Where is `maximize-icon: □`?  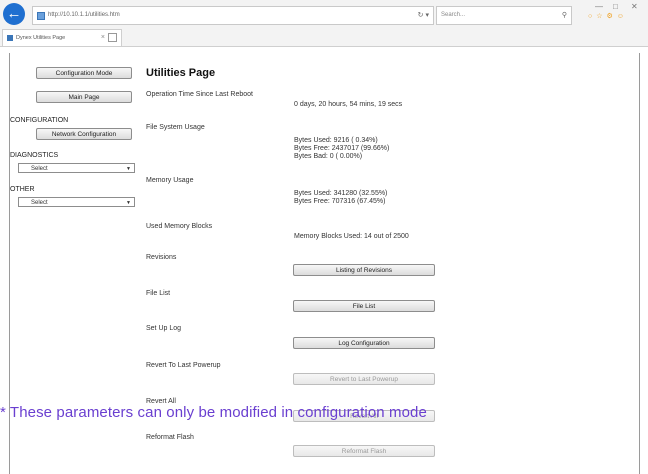
maximize-icon: □ is located at coordinates (615, 6).